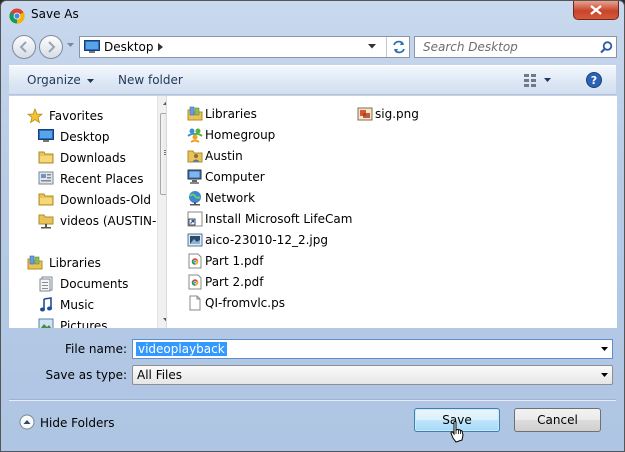 Image resolution: width=625 pixels, height=452 pixels. What do you see at coordinates (54, 80) in the screenshot?
I see `organize-label: Organize` at bounding box center [54, 80].